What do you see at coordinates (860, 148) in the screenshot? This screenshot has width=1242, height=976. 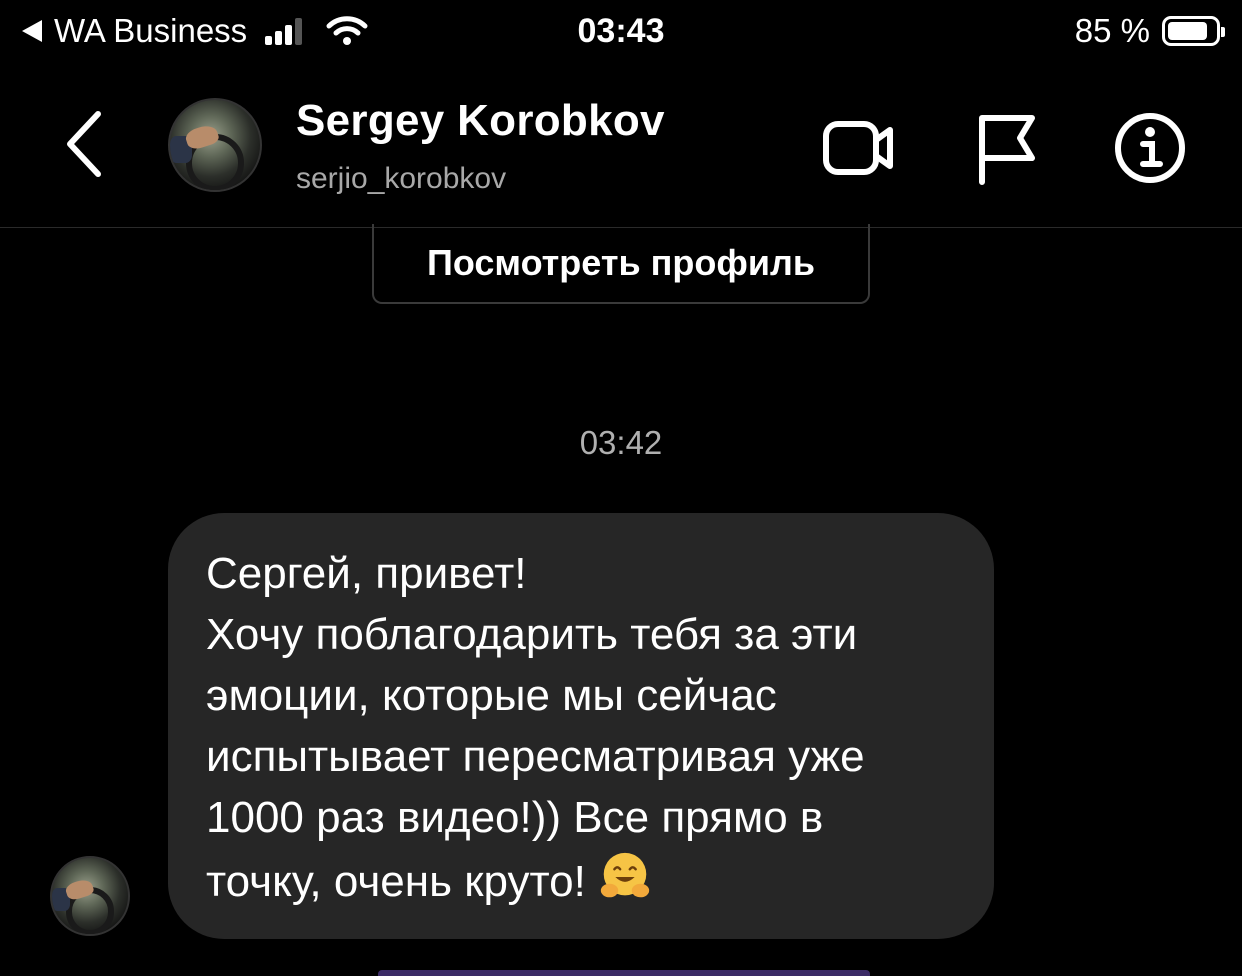 I see `video-camera-icon` at bounding box center [860, 148].